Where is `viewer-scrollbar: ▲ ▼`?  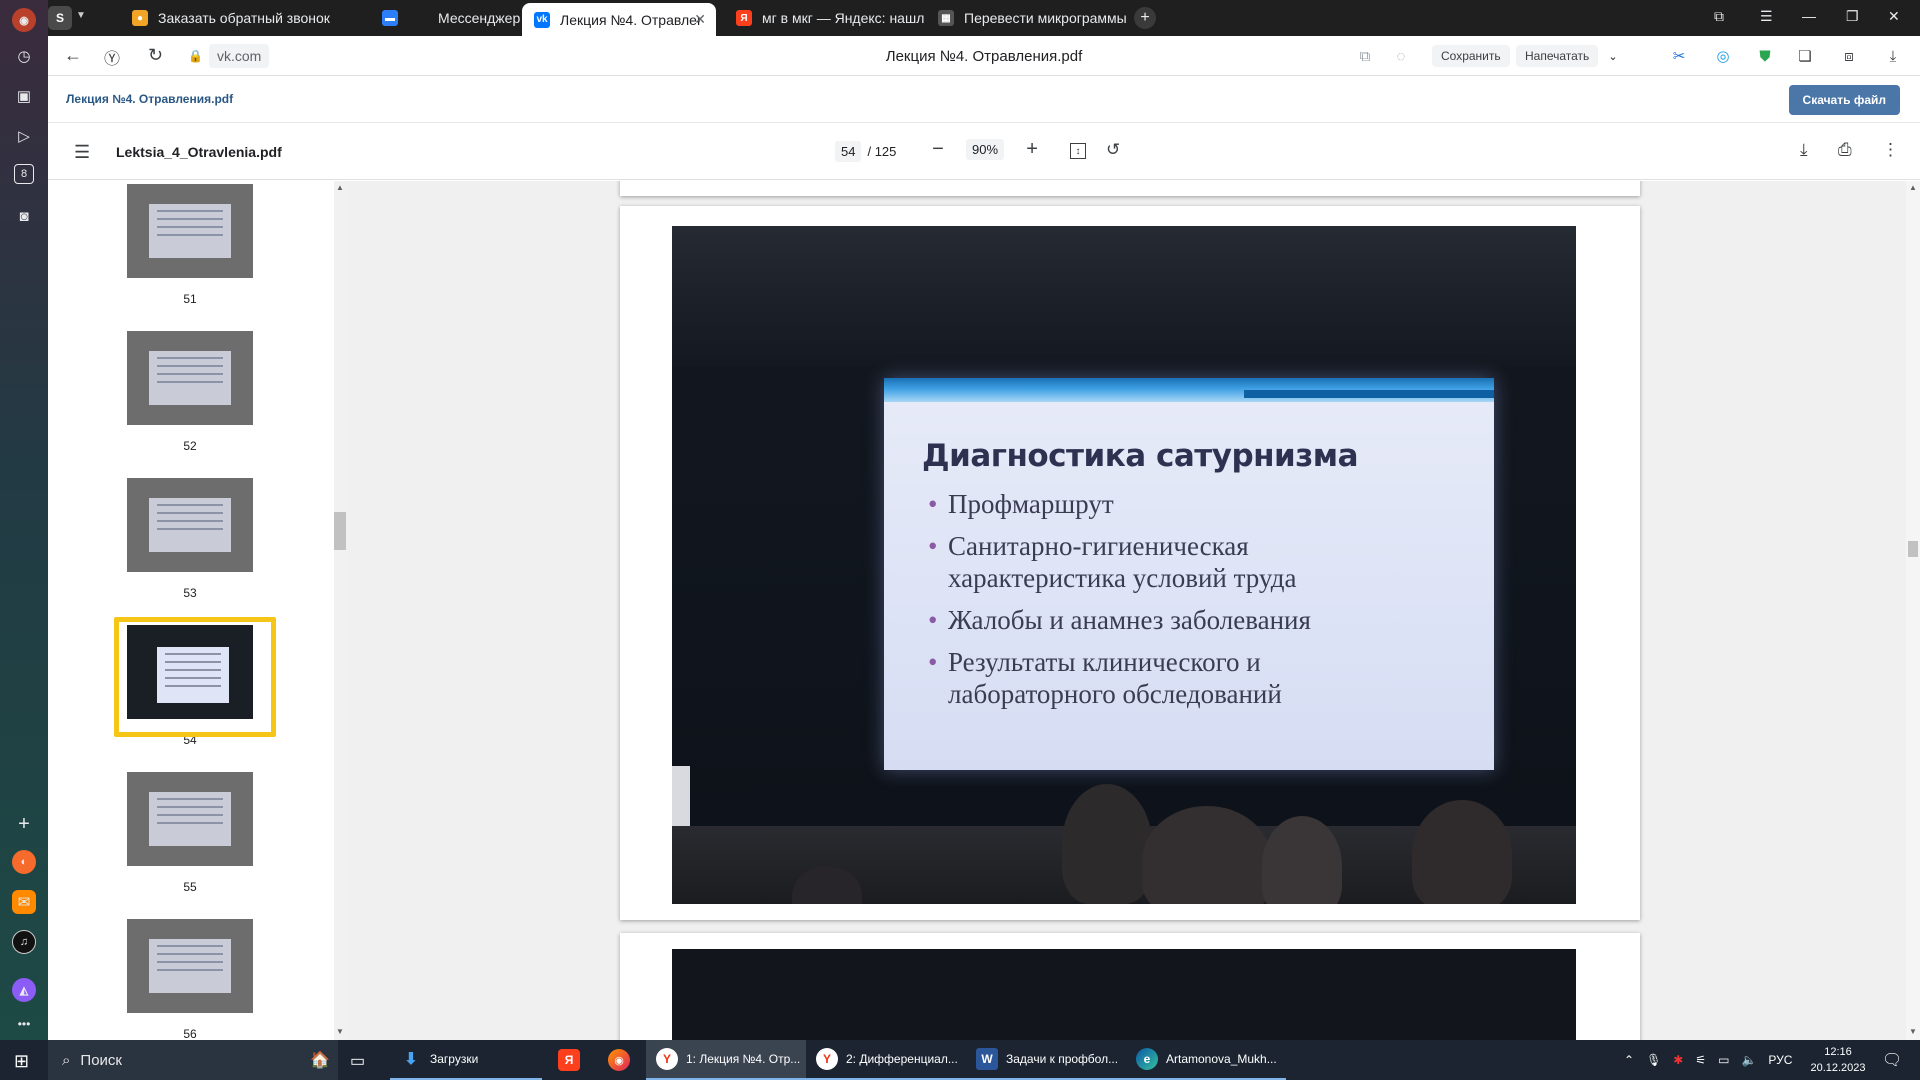 viewer-scrollbar: ▲ ▼ is located at coordinates (1913, 610).